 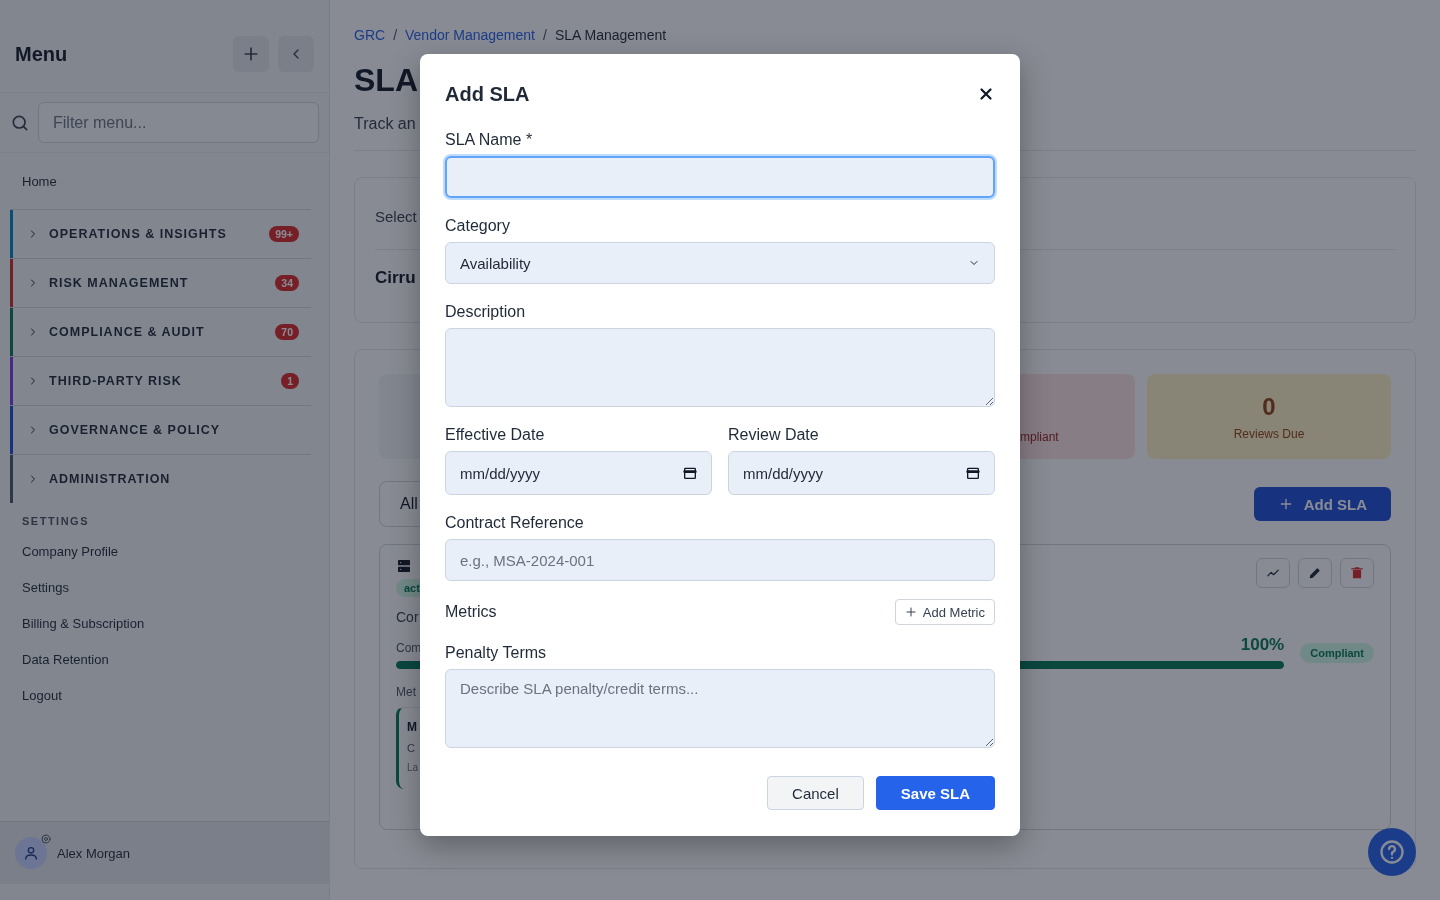 What do you see at coordinates (385, 124) in the screenshot?
I see `page-subtitle: Track an` at bounding box center [385, 124].